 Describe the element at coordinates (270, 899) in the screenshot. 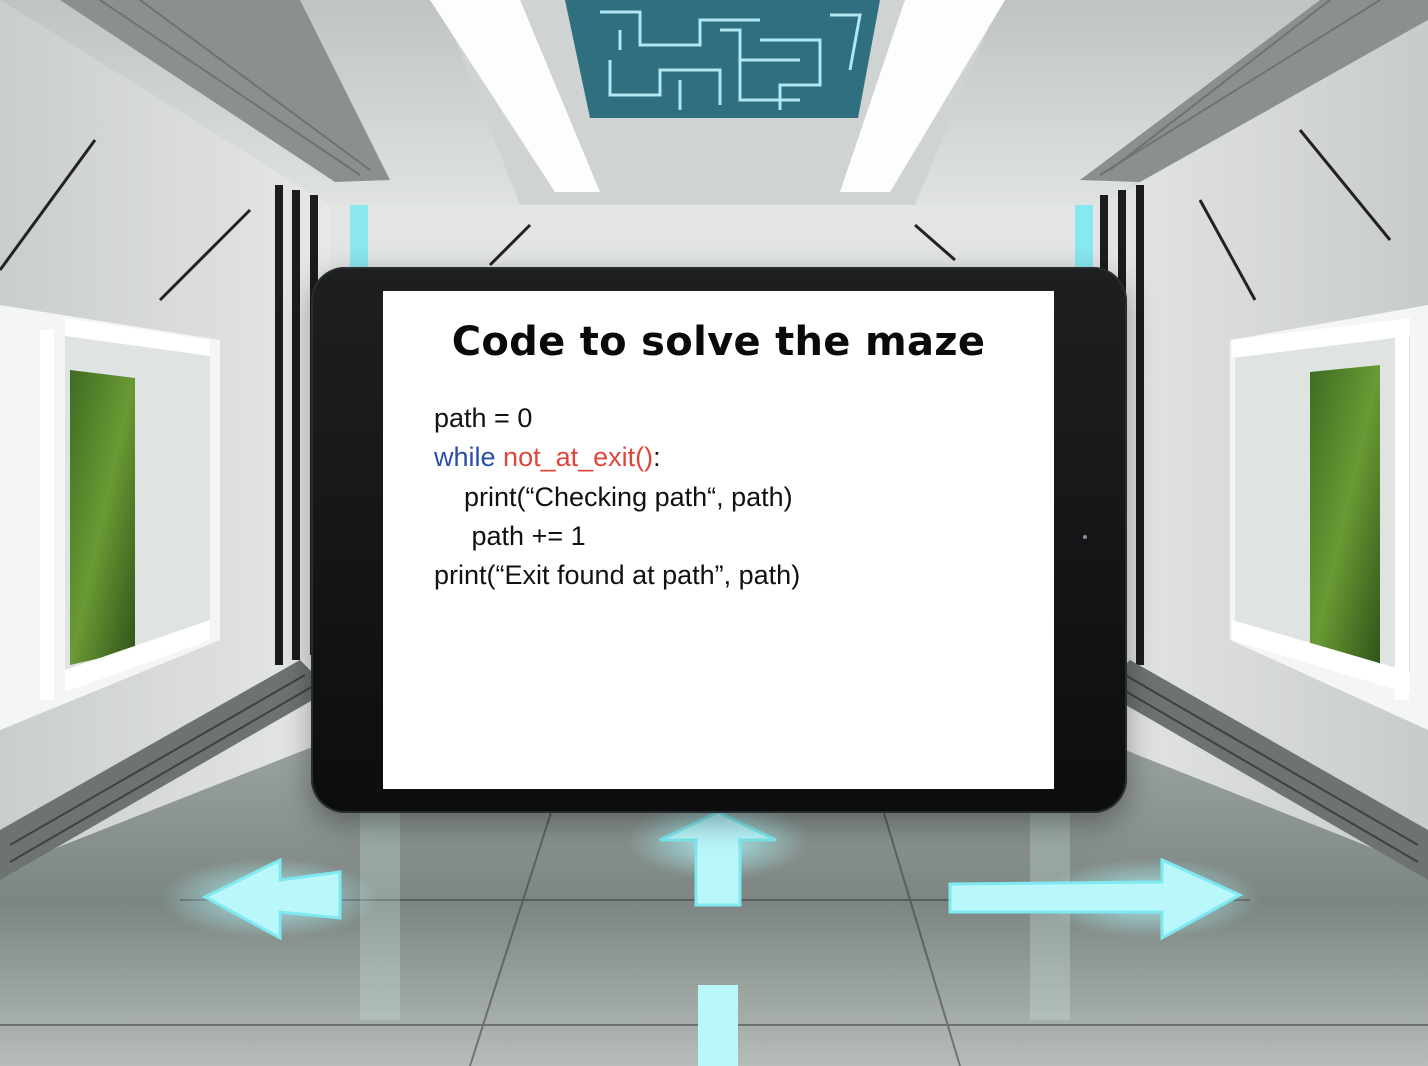

I see `arrow-left-icon` at that location.